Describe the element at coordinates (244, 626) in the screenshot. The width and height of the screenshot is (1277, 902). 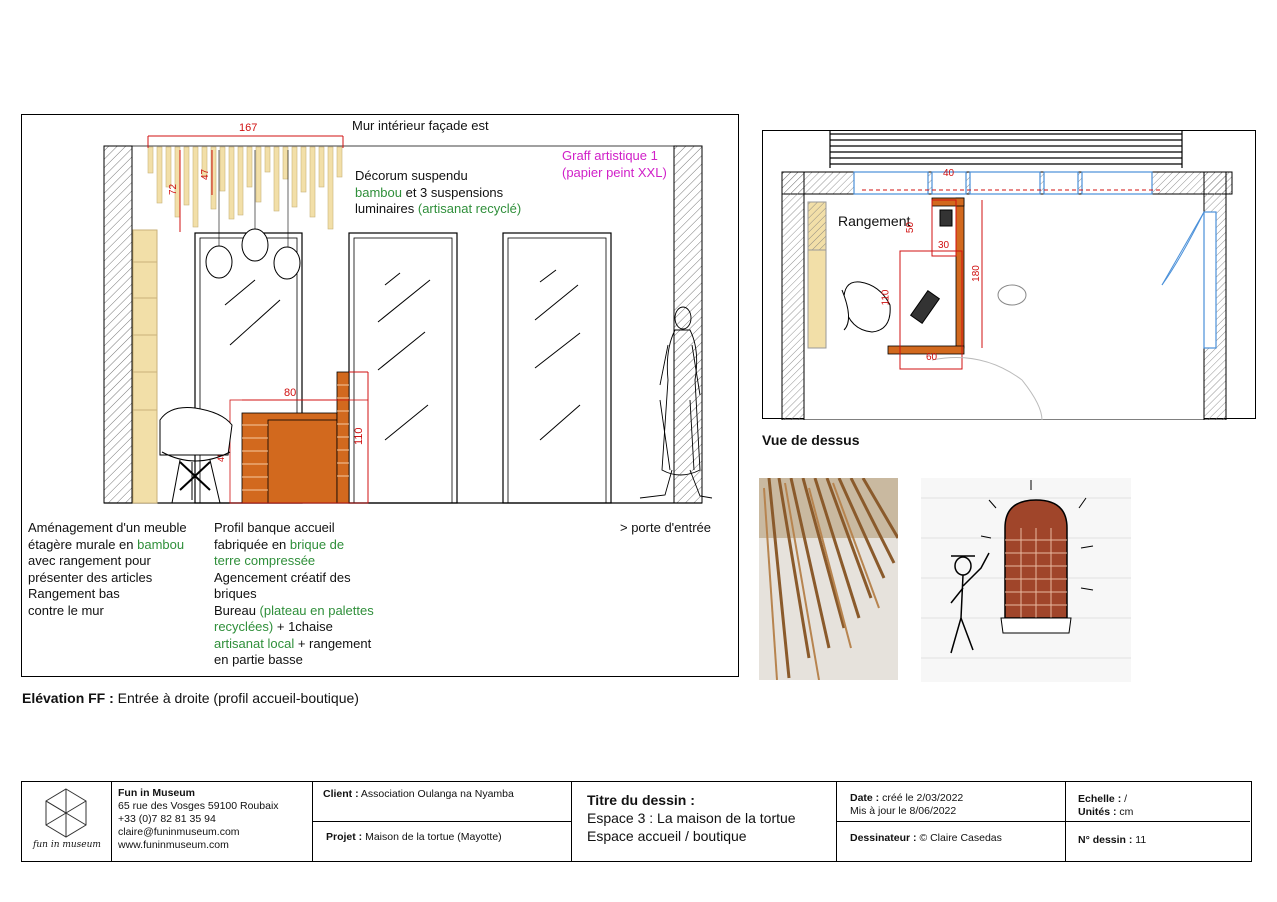
I see `note-mid-7a: recyclées)` at that location.